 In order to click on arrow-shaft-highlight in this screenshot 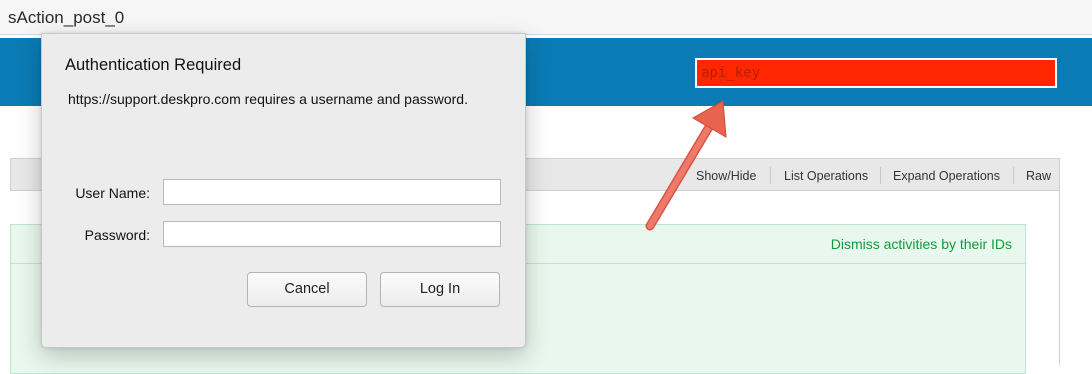, I will do `click(681, 174)`.